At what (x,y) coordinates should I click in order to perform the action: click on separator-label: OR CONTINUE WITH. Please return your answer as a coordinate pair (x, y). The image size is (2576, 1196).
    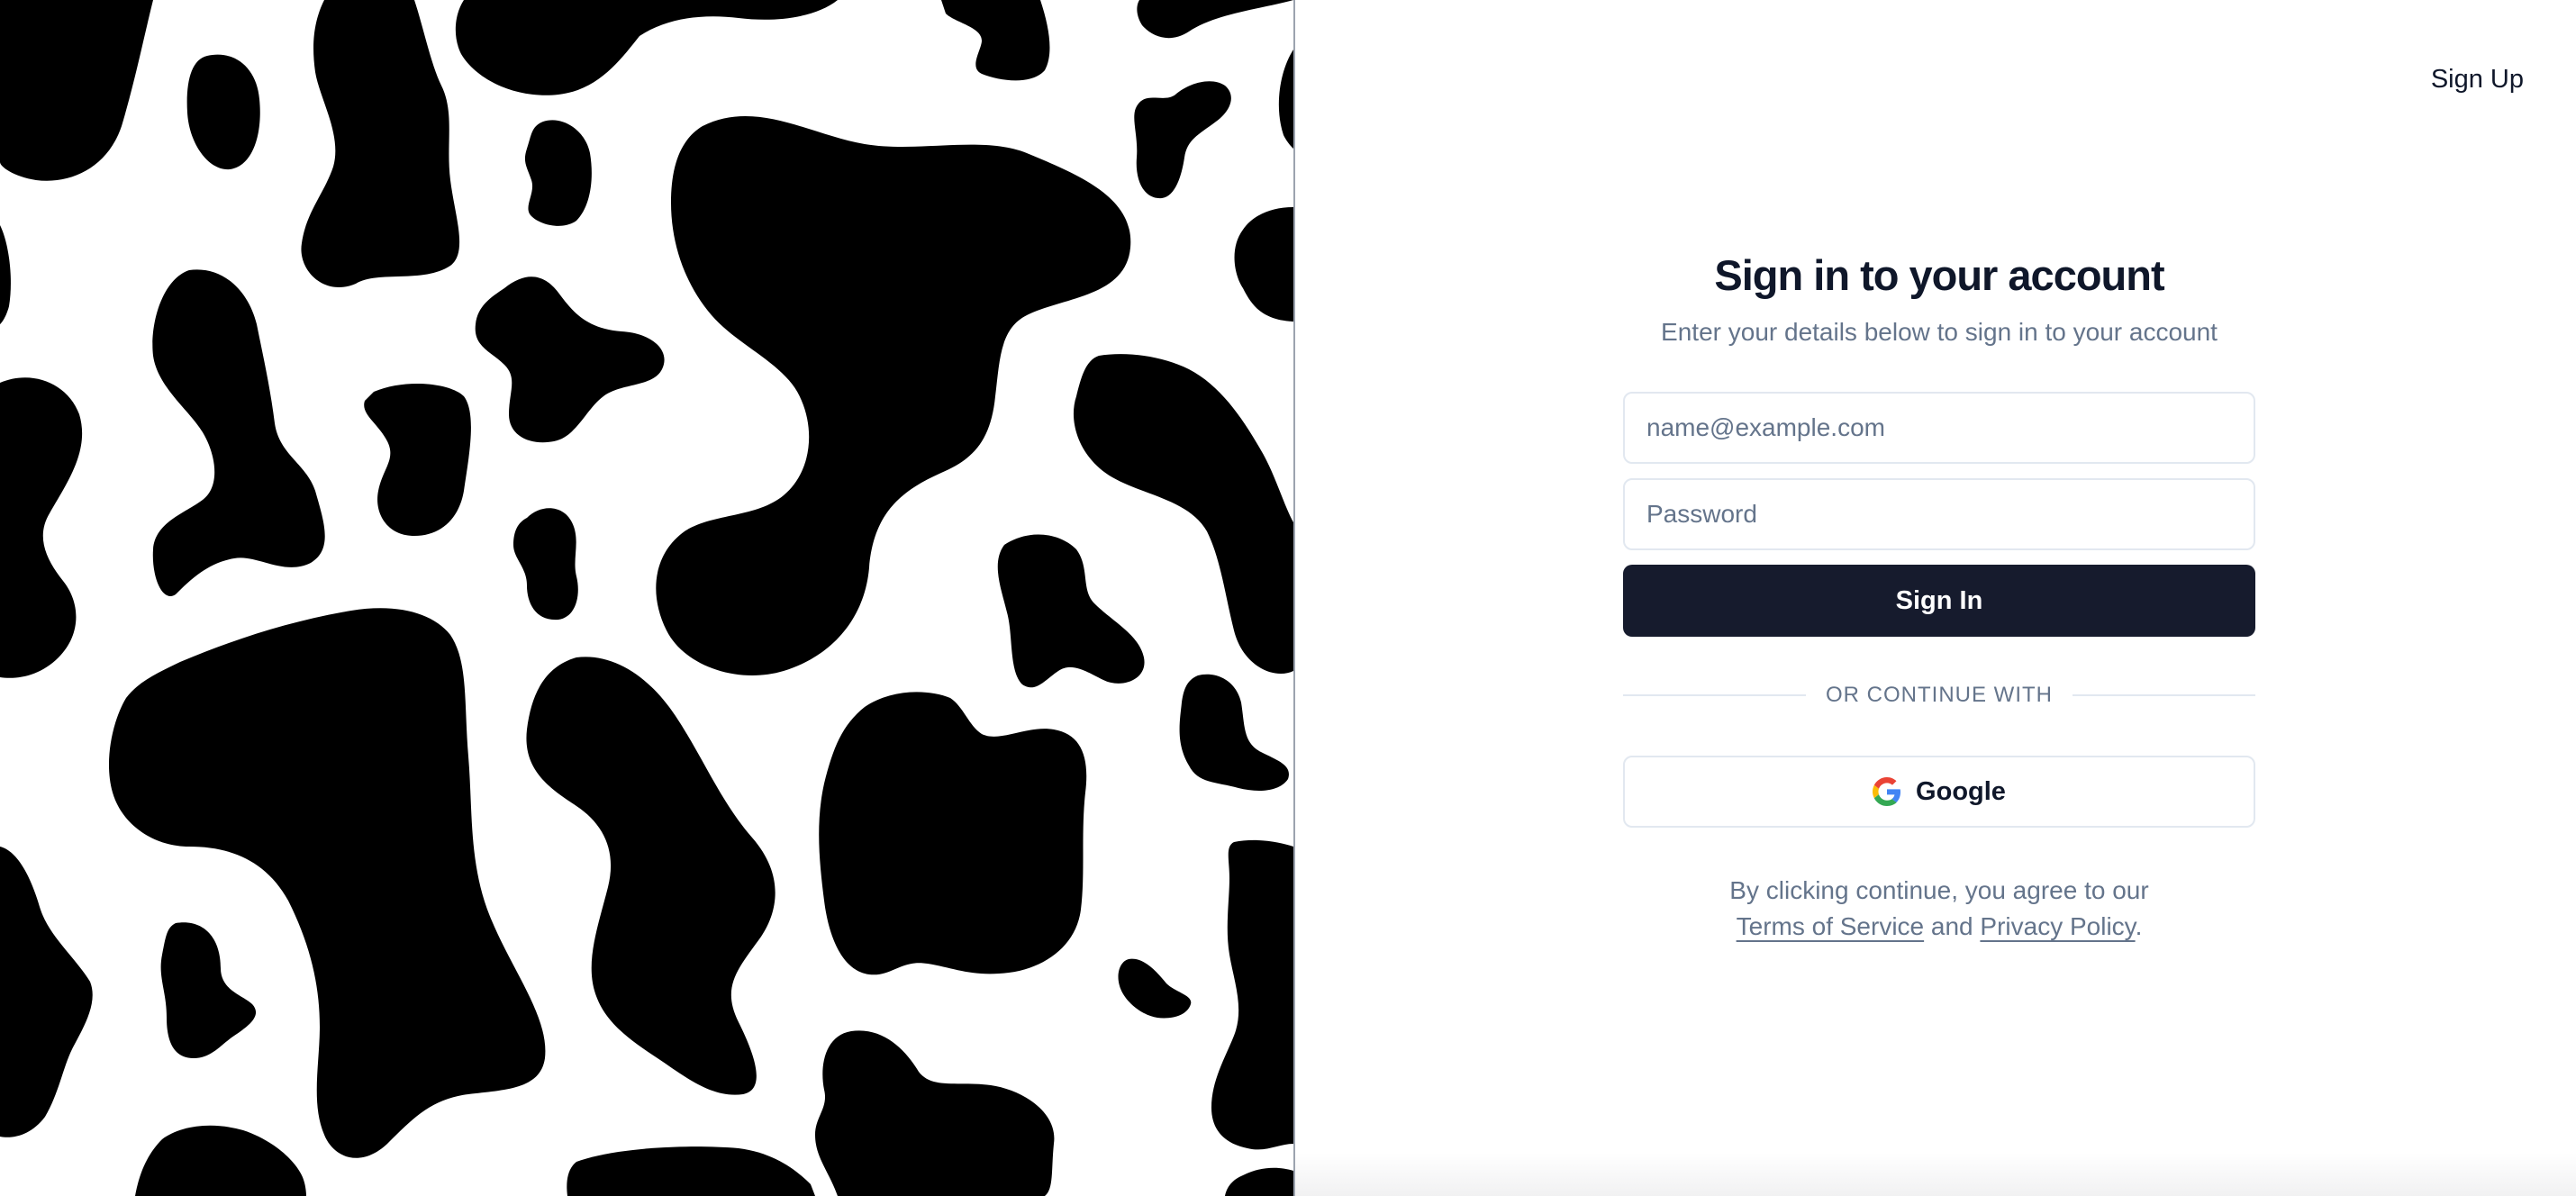
    Looking at the image, I should click on (1940, 695).